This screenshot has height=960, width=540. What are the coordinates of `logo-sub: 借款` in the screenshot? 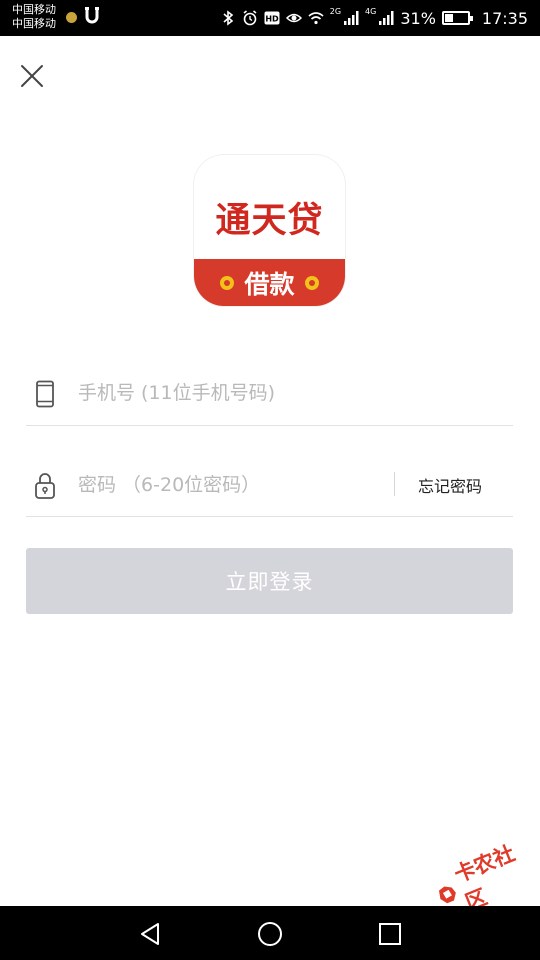 It's located at (269, 284).